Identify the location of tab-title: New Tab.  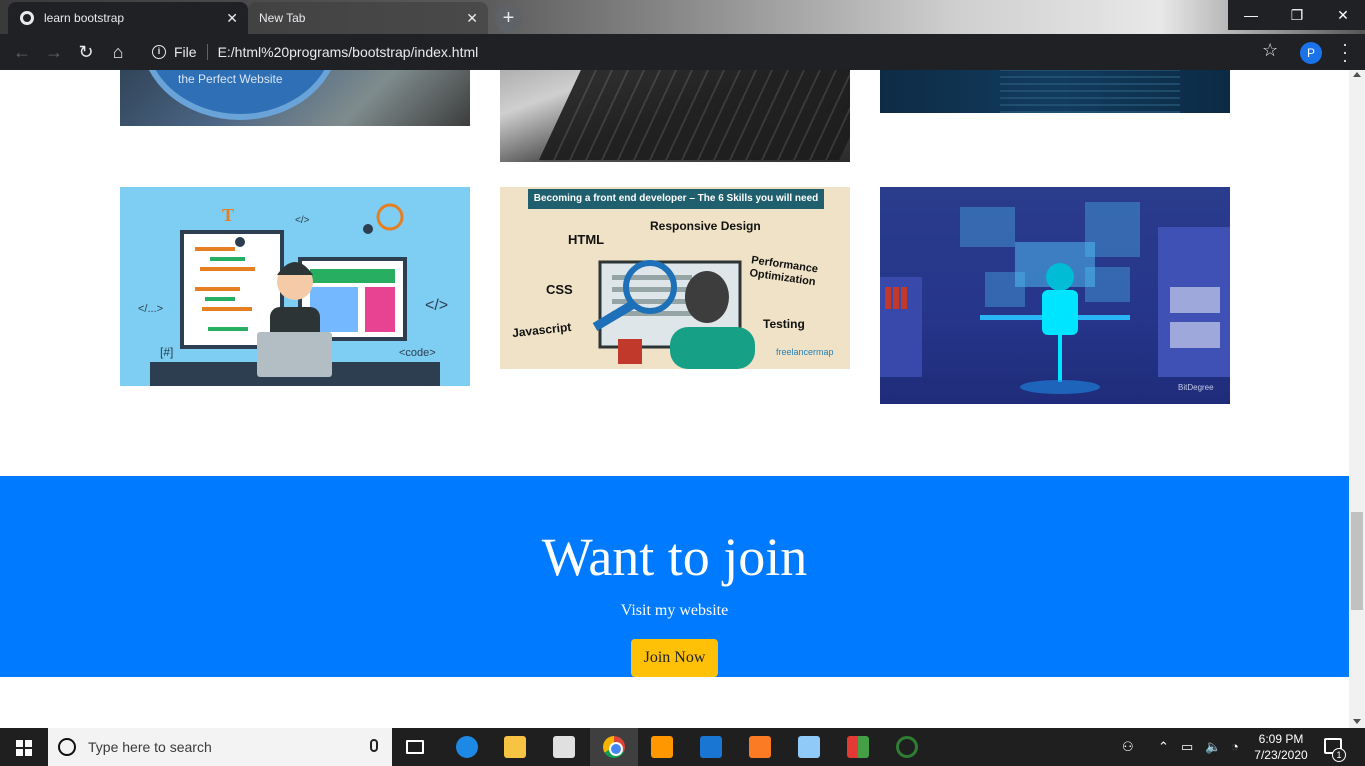
(282, 18).